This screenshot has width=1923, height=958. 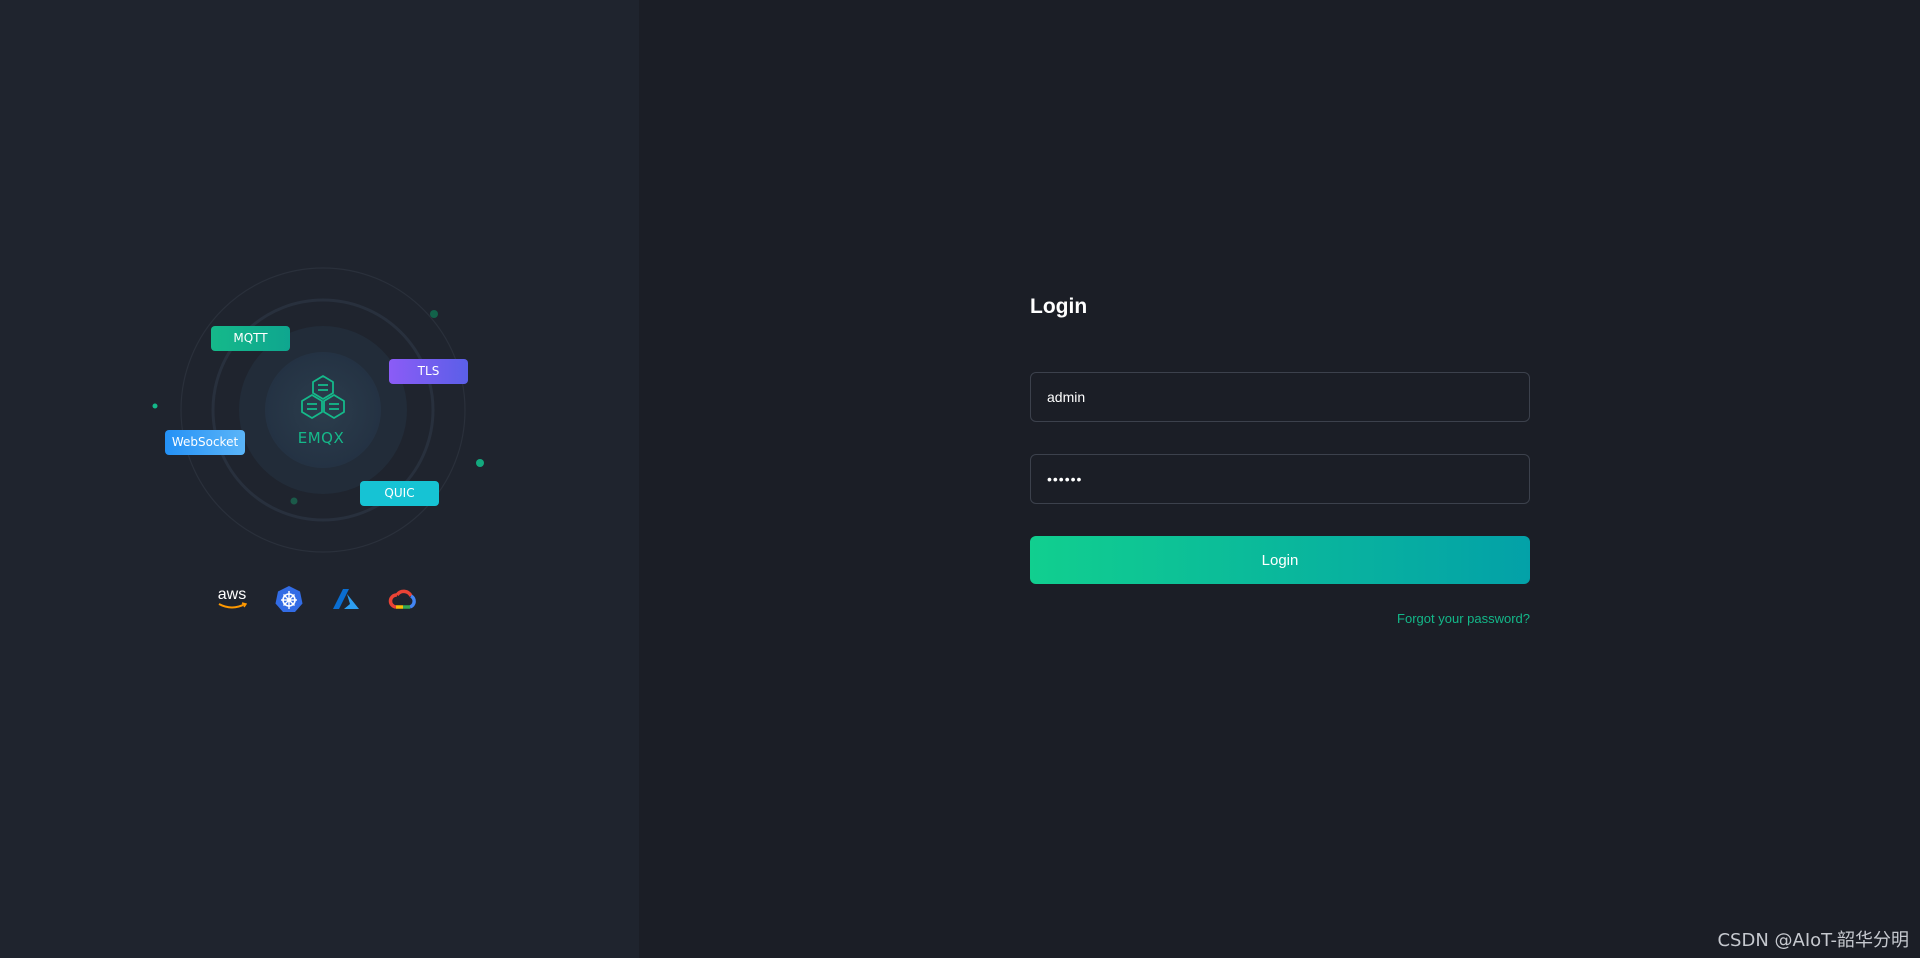 I want to click on watermark: CSDN @AIoT-韶华分明, so click(x=1813, y=940).